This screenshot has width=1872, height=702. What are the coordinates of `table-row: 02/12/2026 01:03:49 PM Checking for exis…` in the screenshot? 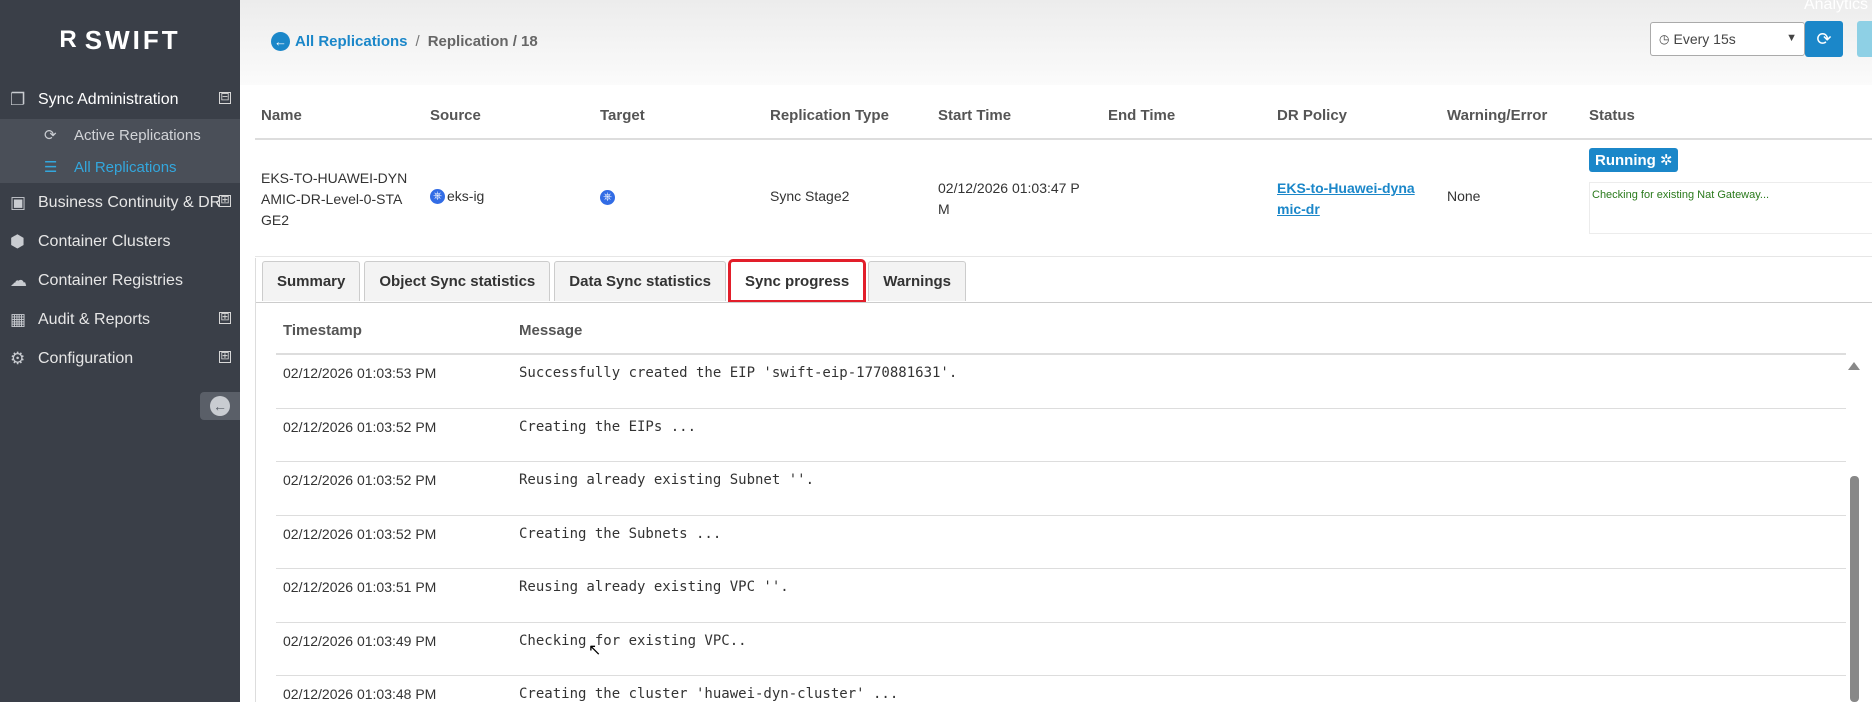 It's located at (1061, 649).